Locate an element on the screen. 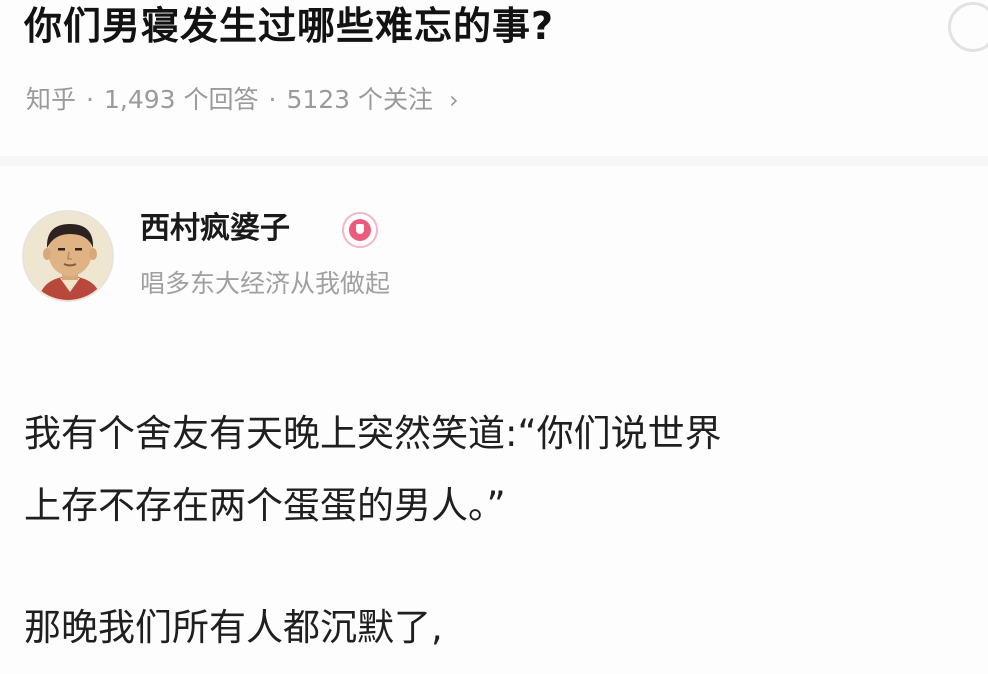 The width and height of the screenshot is (988, 674). avatar is located at coordinates (68, 256).